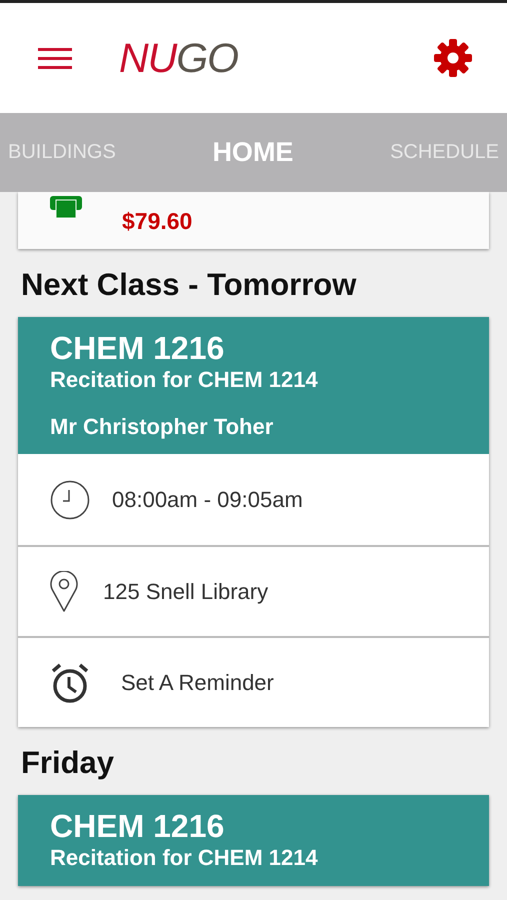  Describe the element at coordinates (68, 763) in the screenshot. I see `section-heading: Friday` at that location.